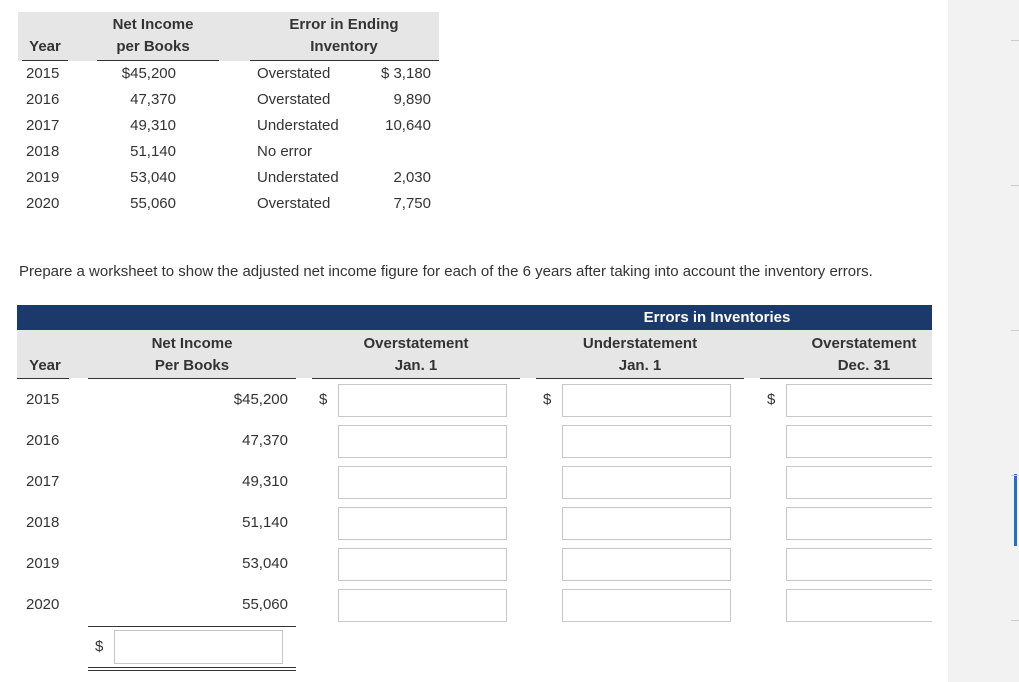  I want to click on table-row: 2018 51,140, so click(470, 523).